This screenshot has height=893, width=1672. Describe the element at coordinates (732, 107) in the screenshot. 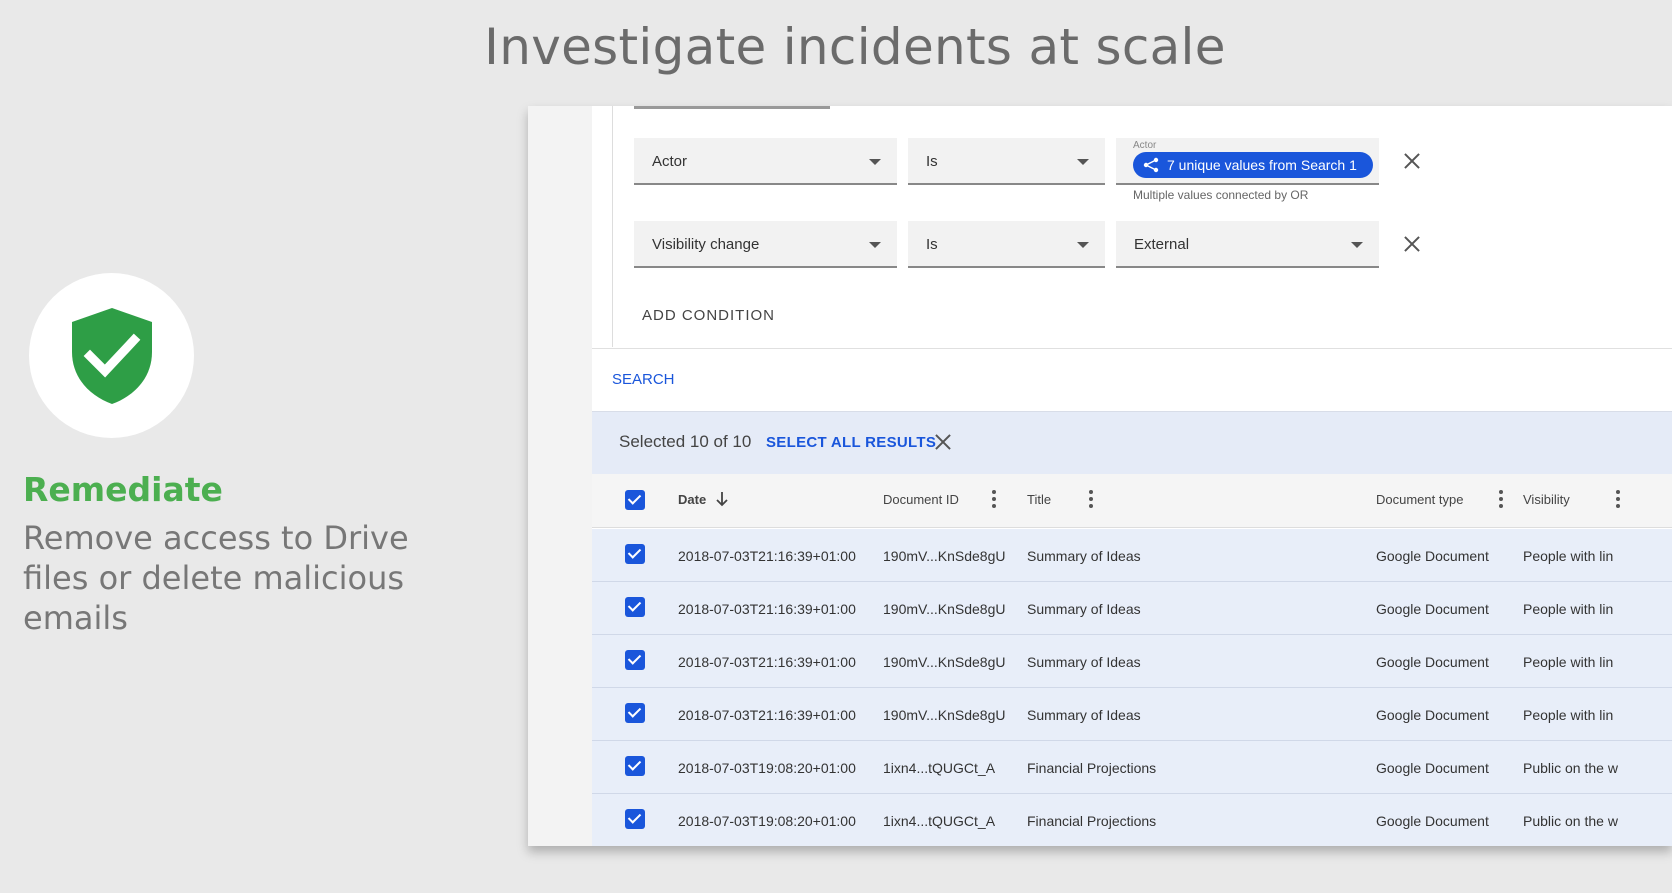

I see `tab-indicator` at that location.